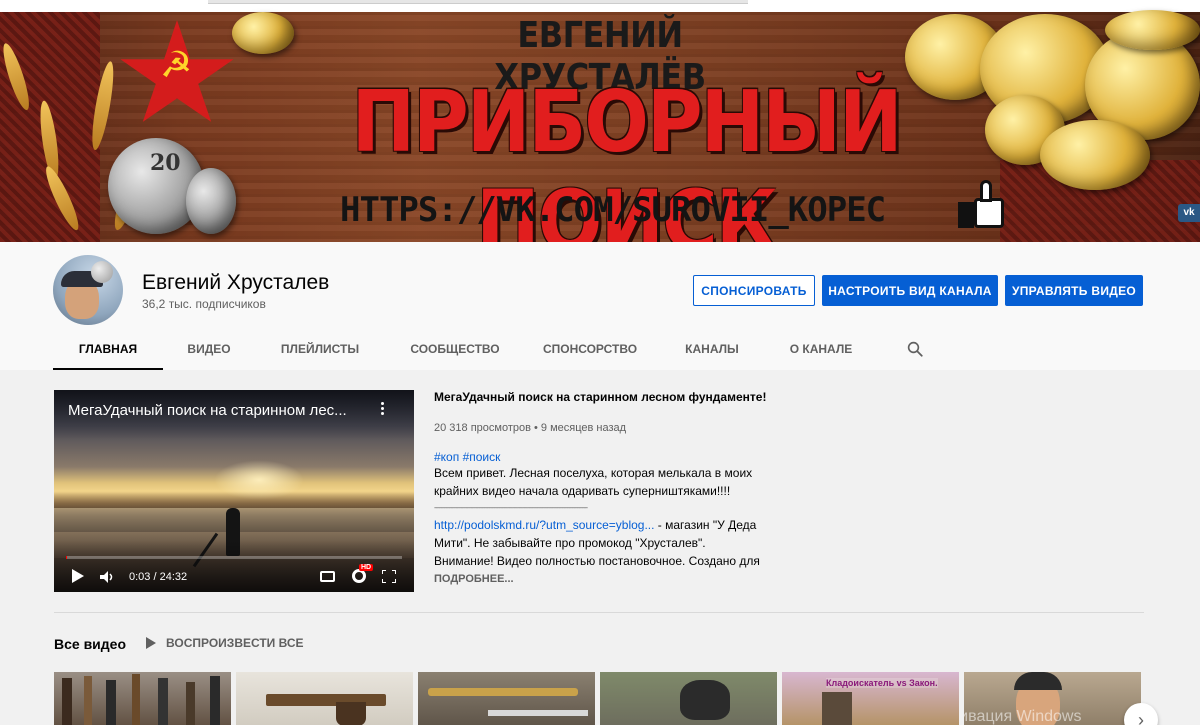 This screenshot has height=725, width=1200. What do you see at coordinates (712, 350) in the screenshot?
I see `tab-channels: КАНАЛЫ` at bounding box center [712, 350].